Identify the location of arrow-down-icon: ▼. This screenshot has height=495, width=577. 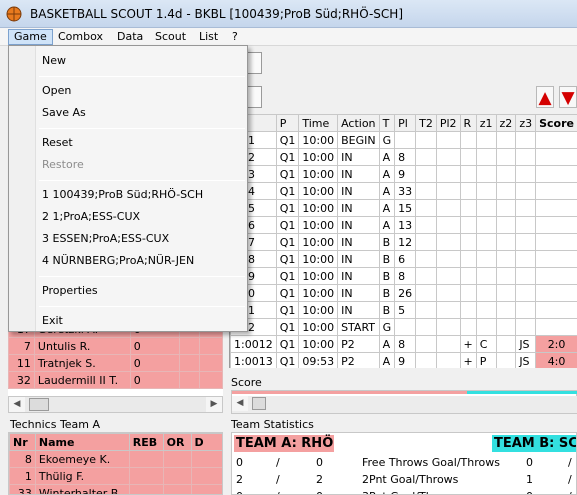
(568, 97).